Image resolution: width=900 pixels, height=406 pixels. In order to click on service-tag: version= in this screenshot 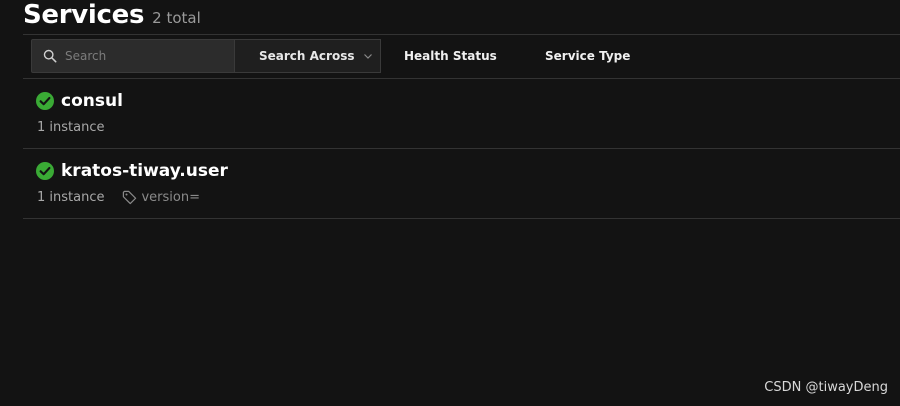, I will do `click(161, 197)`.